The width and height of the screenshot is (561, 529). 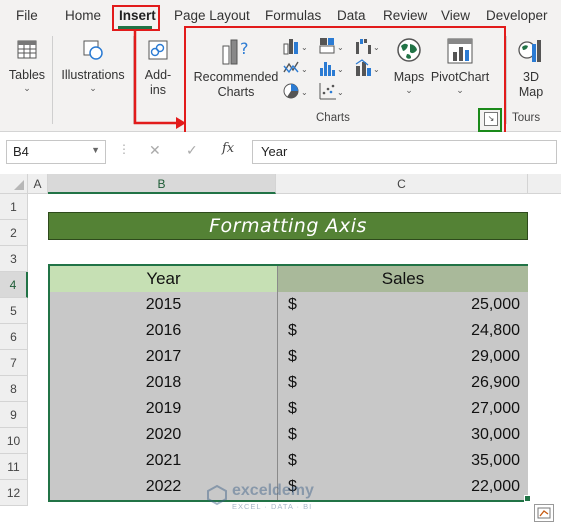 I want to click on sales-amount: 27,000, so click(x=495, y=408).